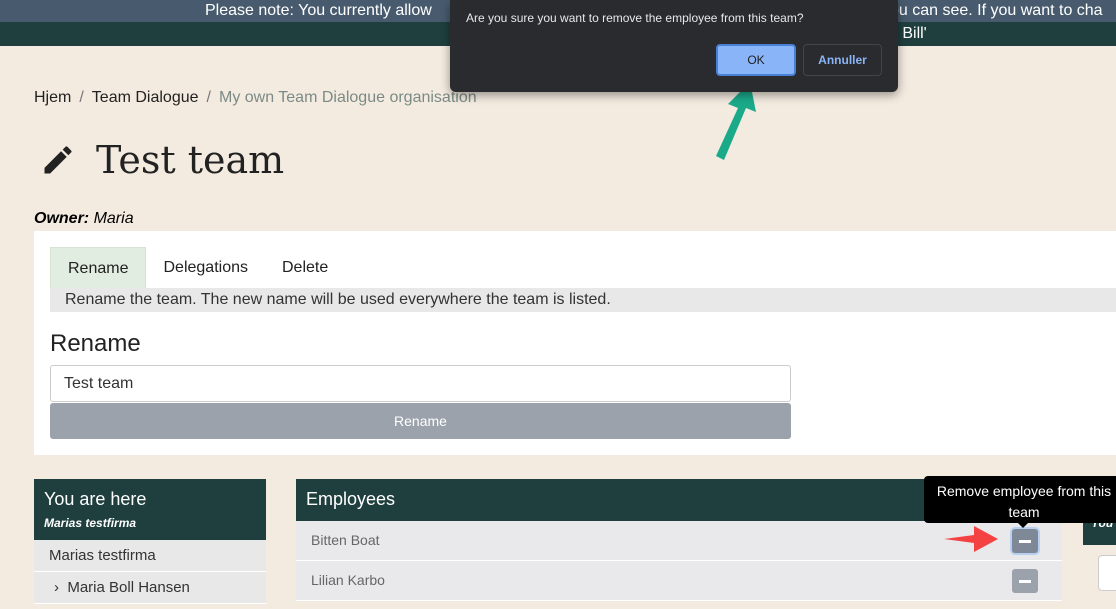 The height and width of the screenshot is (609, 1116). What do you see at coordinates (756, 60) in the screenshot?
I see `ok-button: OK` at bounding box center [756, 60].